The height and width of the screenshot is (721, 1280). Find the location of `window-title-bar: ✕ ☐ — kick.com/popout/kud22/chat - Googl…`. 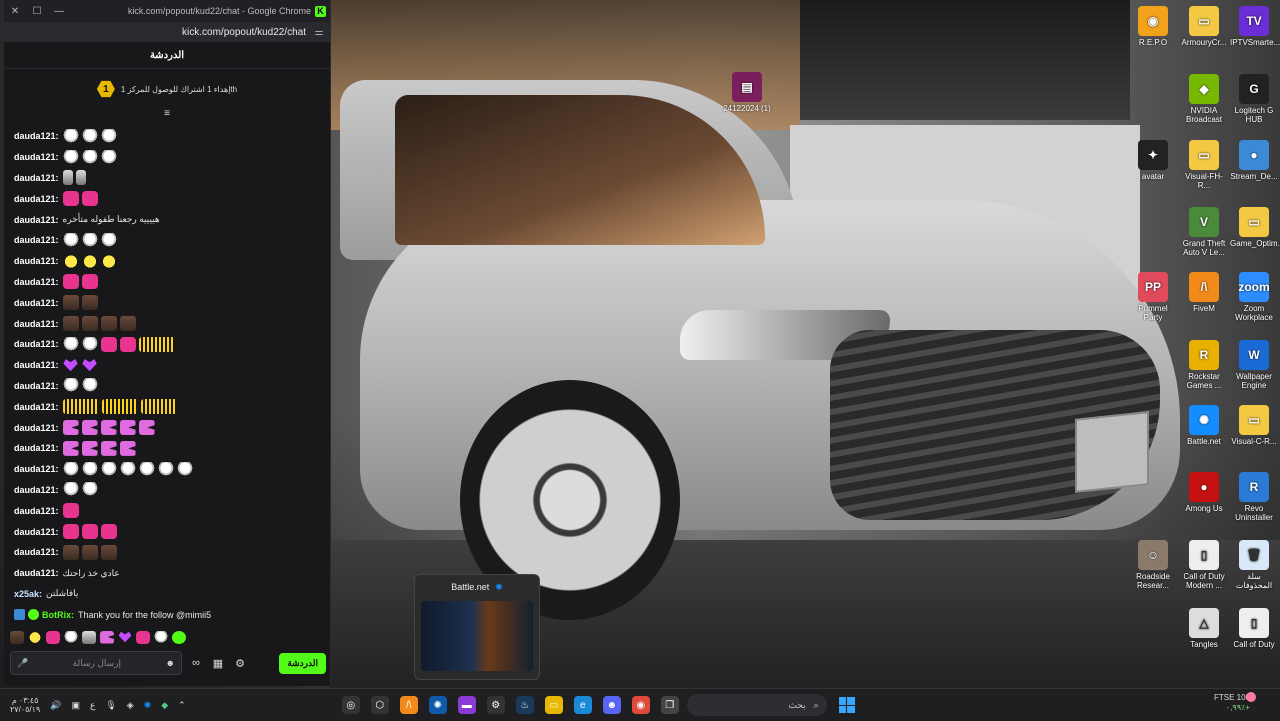

window-title-bar: ✕ ☐ — kick.com/popout/kud22/chat - Googl… is located at coordinates (167, 11).